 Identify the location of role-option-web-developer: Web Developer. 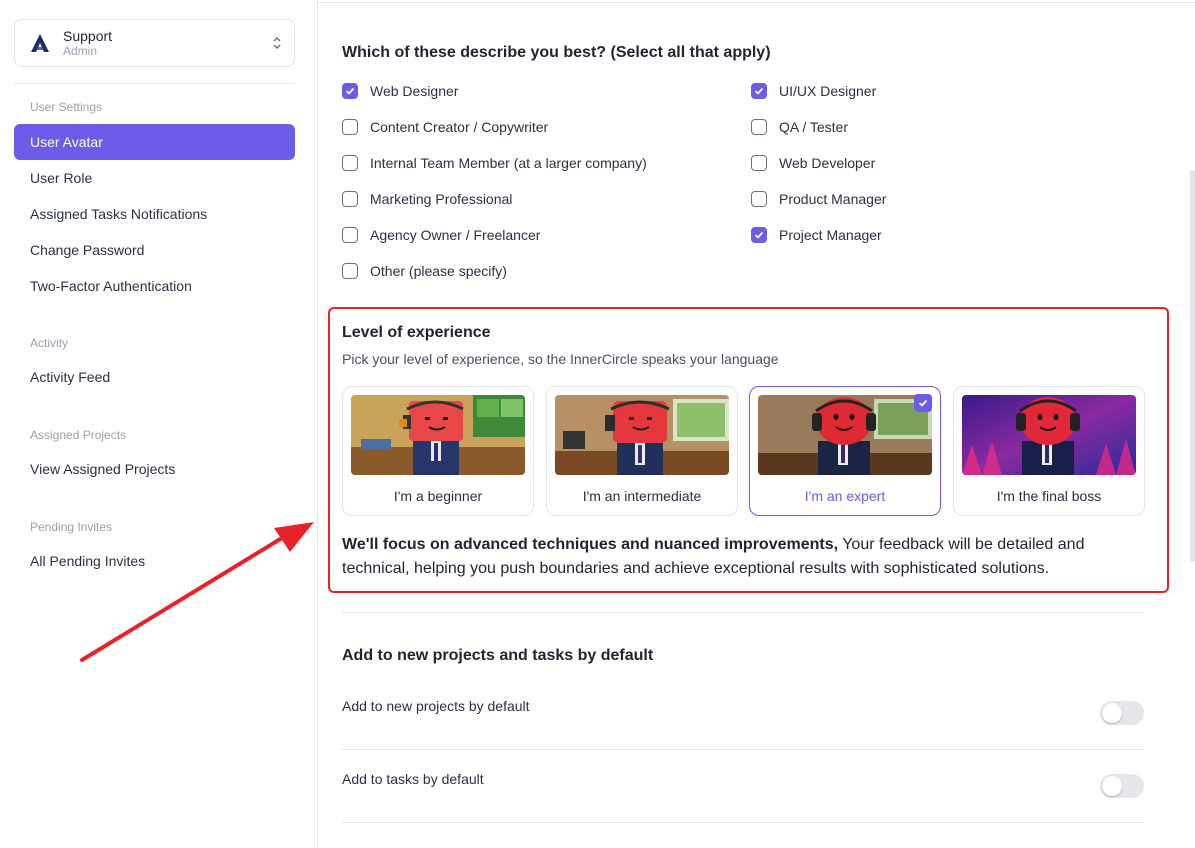
(813, 163).